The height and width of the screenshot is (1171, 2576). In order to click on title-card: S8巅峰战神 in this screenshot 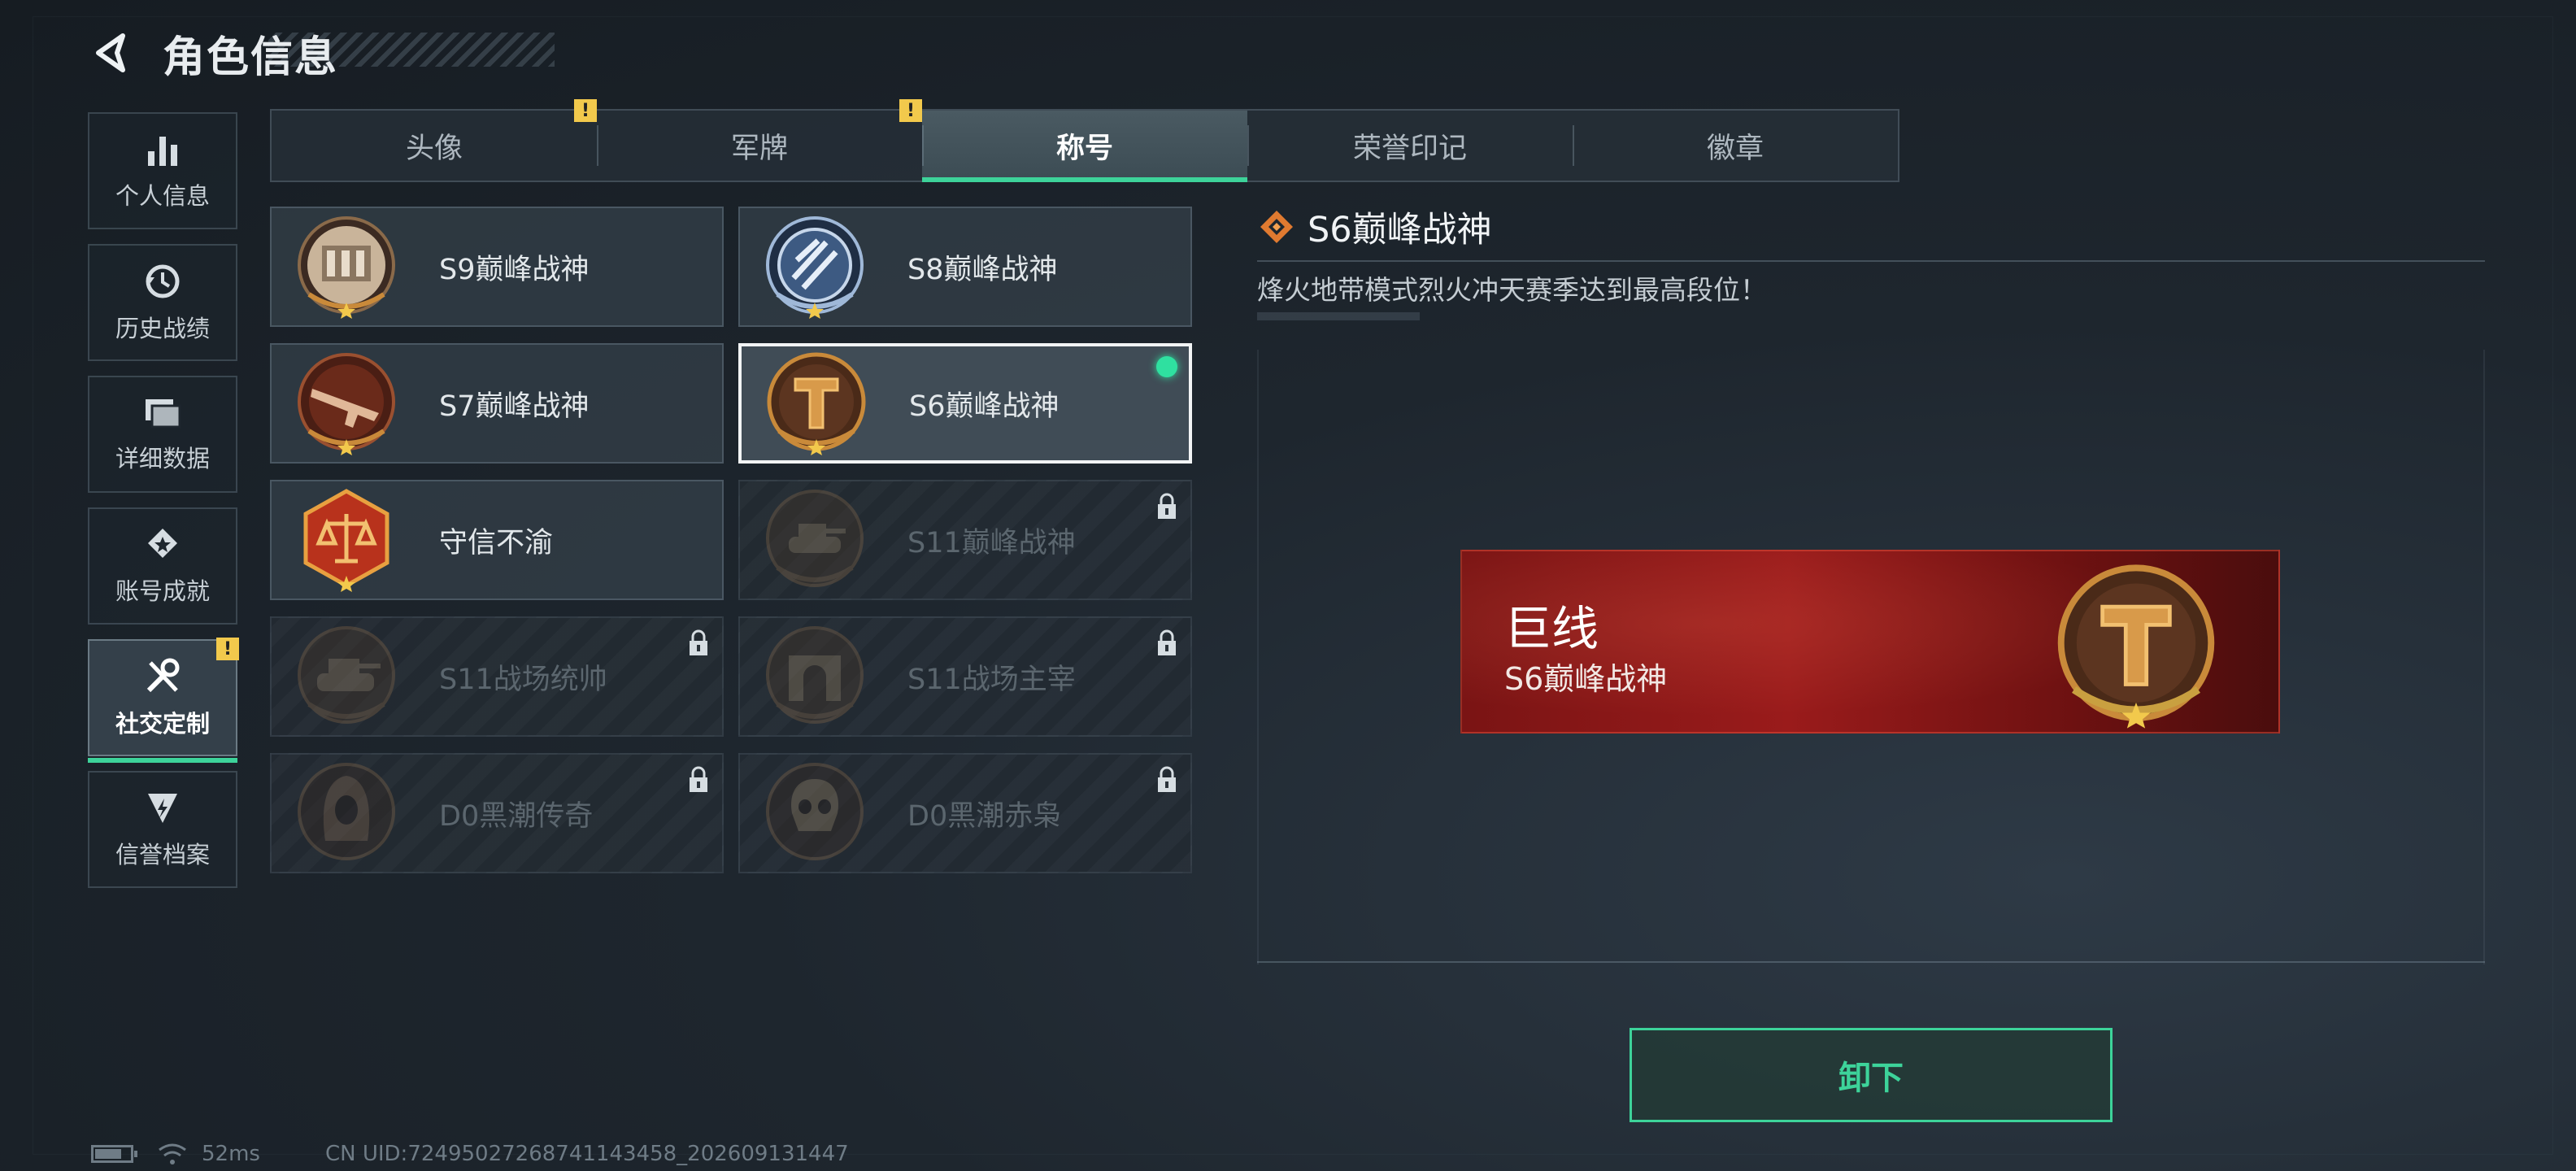, I will do `click(965, 267)`.